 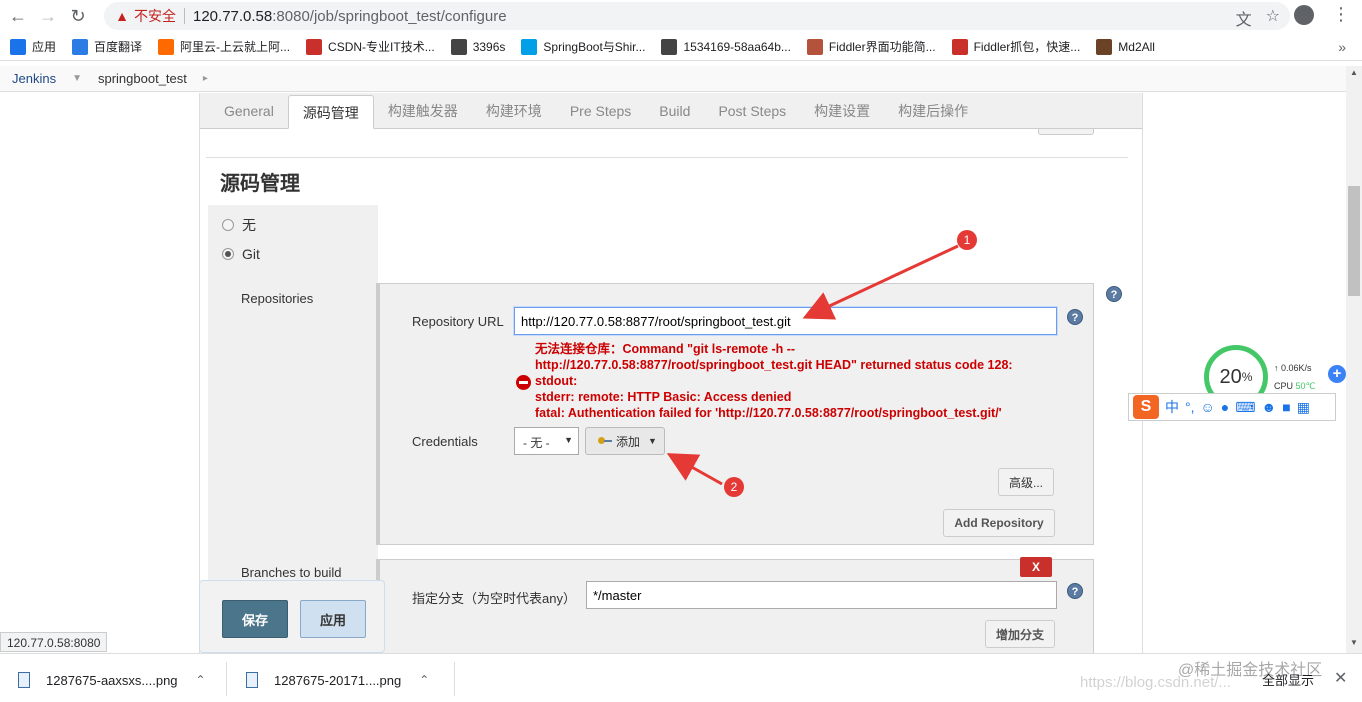 What do you see at coordinates (112, 680) in the screenshot?
I see `download-item: 1287675-aaxsxs....png ⌃` at bounding box center [112, 680].